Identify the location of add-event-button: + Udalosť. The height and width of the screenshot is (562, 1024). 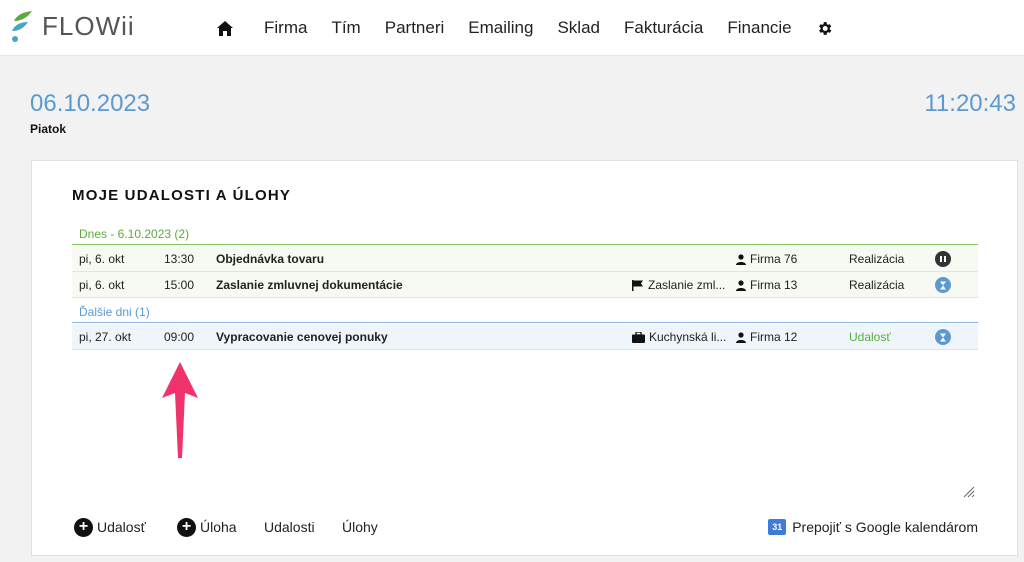
(110, 527).